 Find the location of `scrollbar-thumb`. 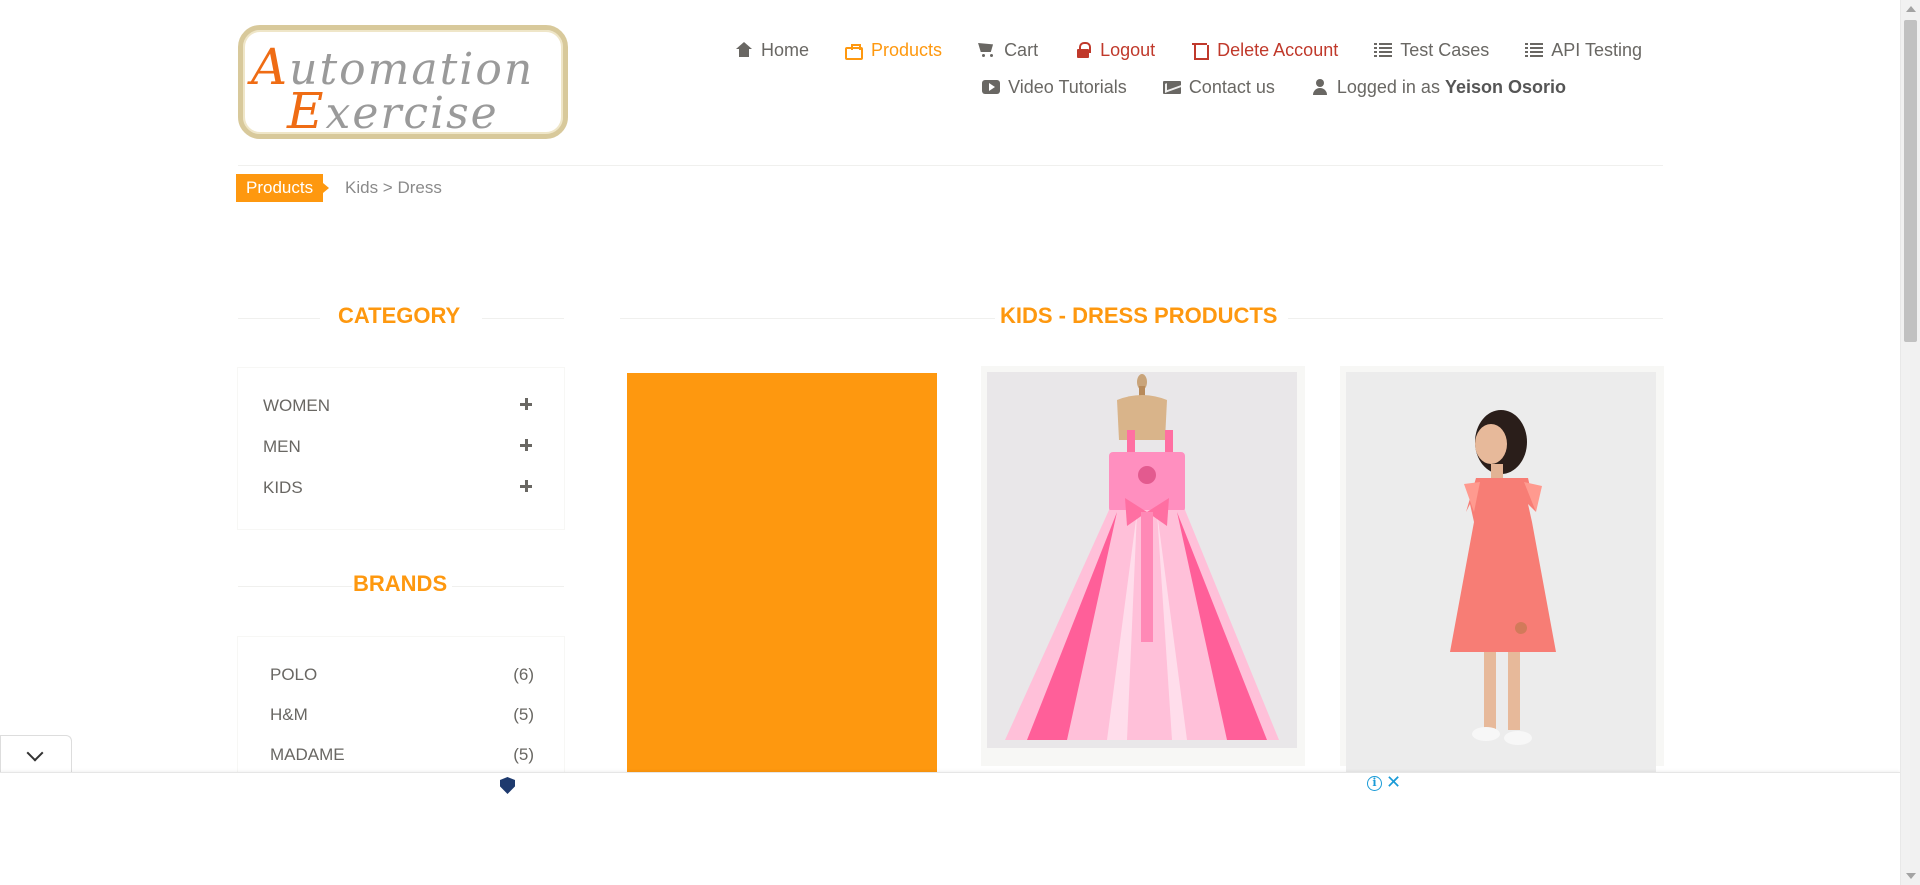

scrollbar-thumb is located at coordinates (1910, 181).